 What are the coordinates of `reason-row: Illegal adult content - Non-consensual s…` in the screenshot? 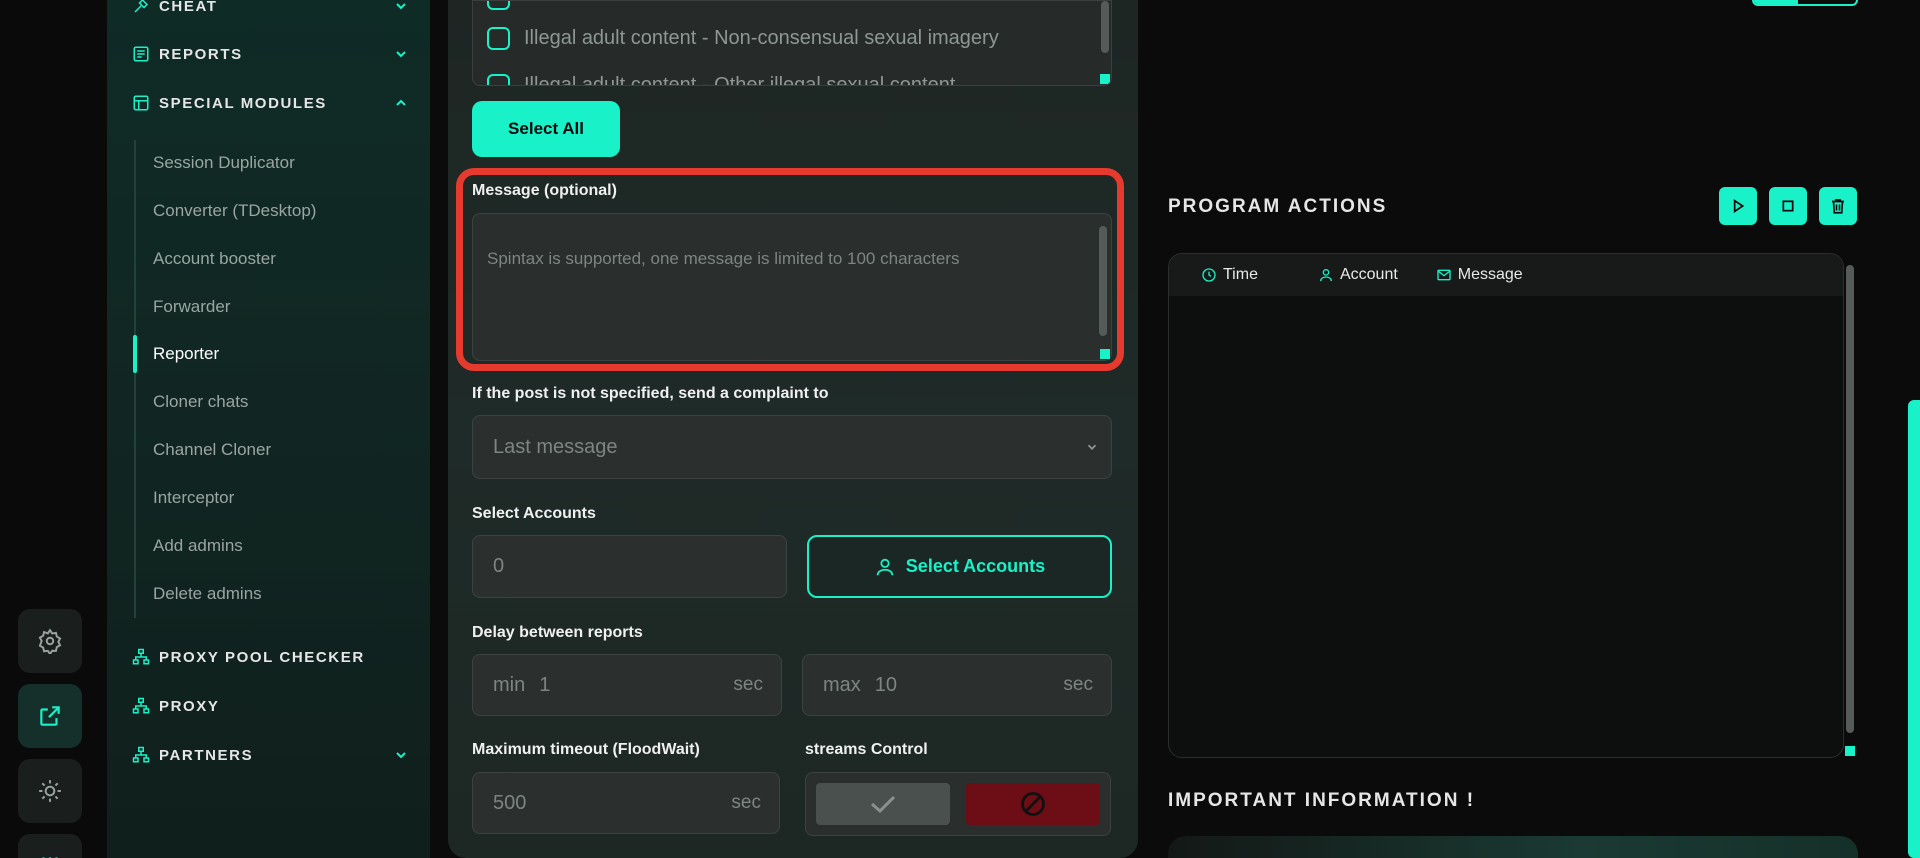 It's located at (743, 38).